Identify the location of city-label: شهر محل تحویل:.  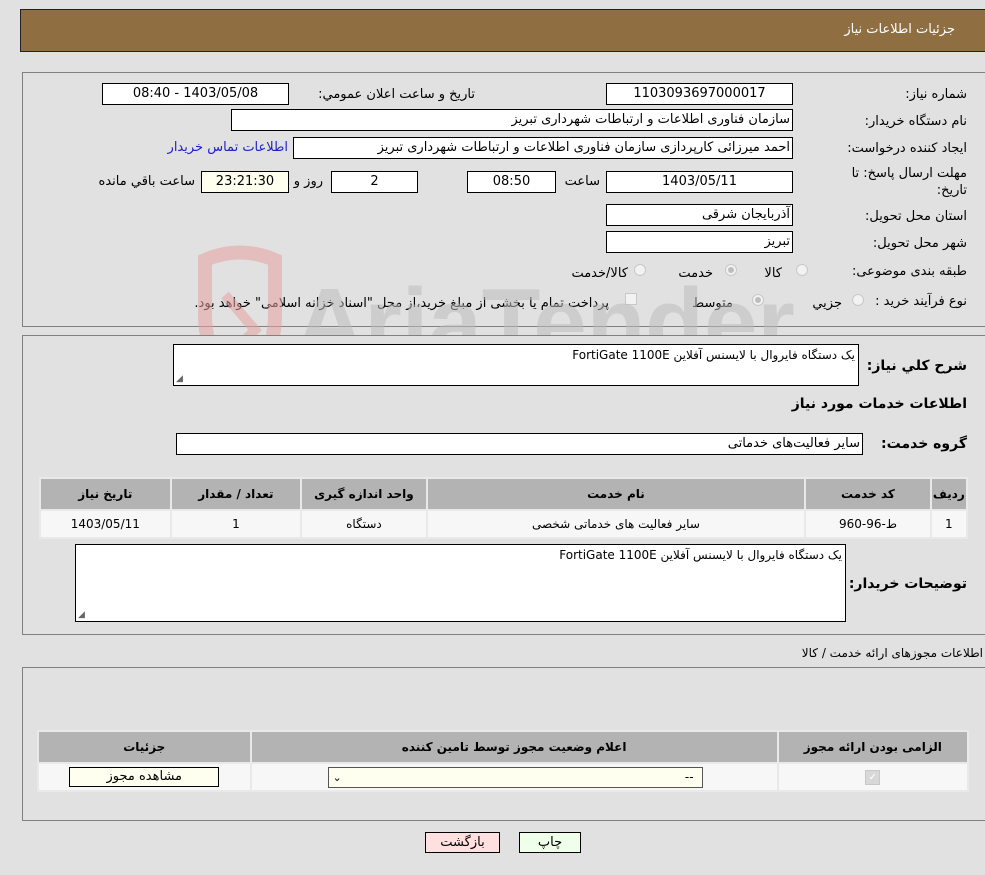
(919, 243).